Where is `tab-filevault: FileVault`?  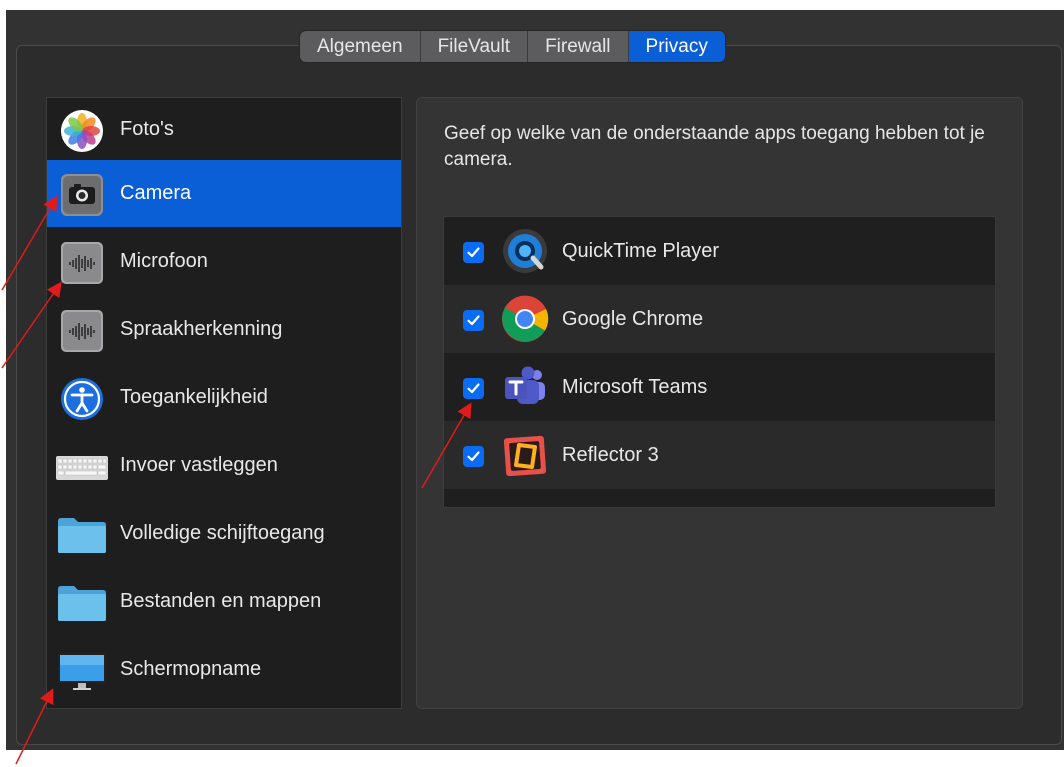 tab-filevault: FileVault is located at coordinates (475, 46).